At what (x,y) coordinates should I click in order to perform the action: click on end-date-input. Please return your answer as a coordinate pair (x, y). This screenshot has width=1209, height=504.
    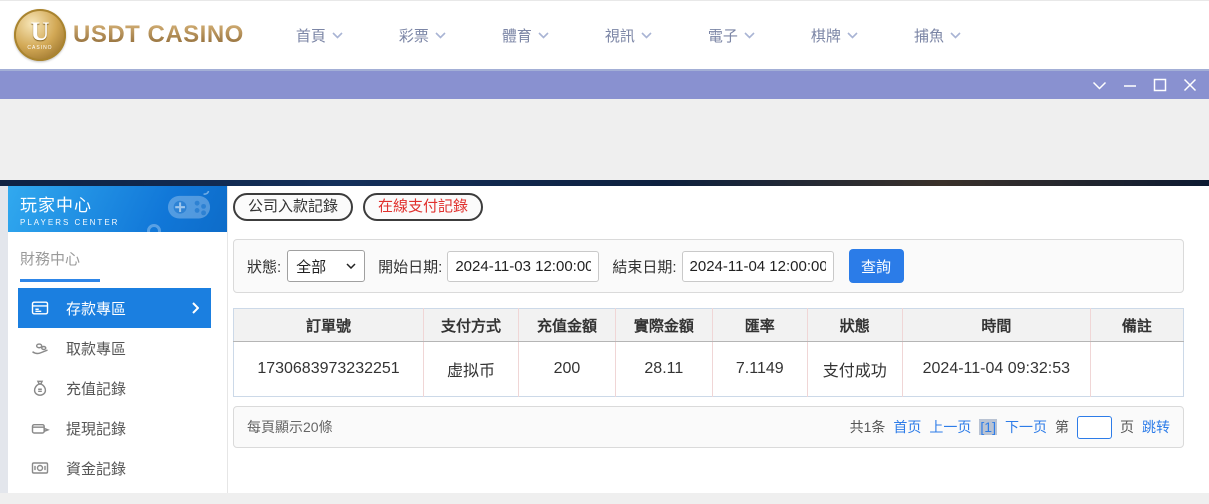
    Looking at the image, I should click on (757, 266).